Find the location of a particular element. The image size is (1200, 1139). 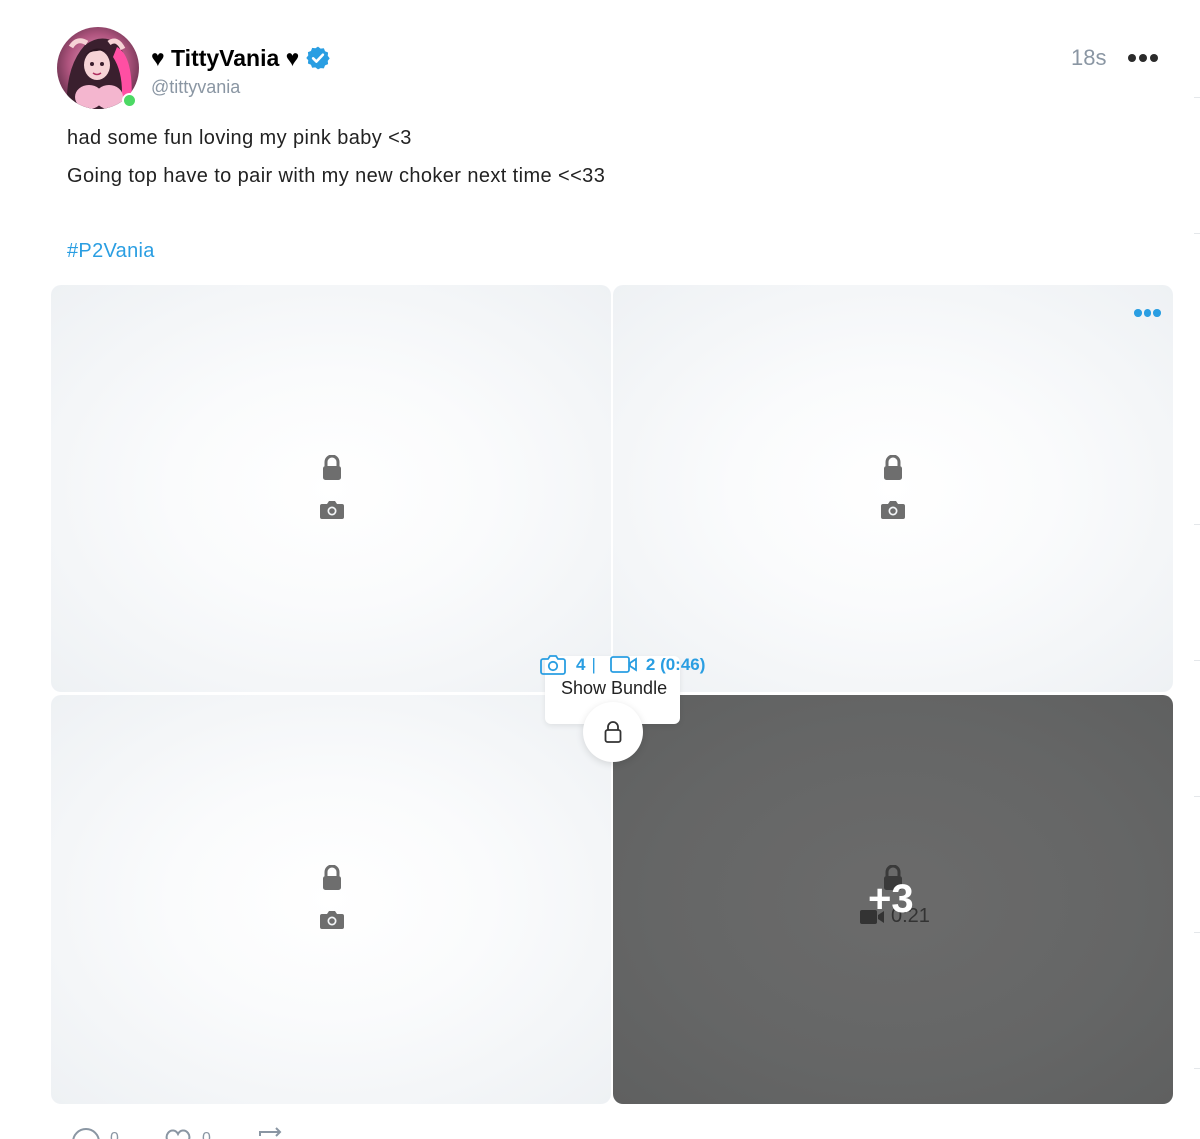

bundle-photo-count: 4 is located at coordinates (581, 664).